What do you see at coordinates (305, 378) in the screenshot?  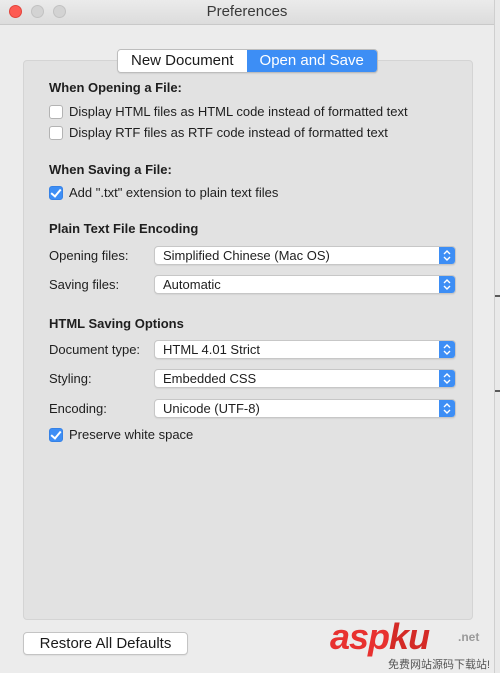 I see `styling-popup: Embedded CSS` at bounding box center [305, 378].